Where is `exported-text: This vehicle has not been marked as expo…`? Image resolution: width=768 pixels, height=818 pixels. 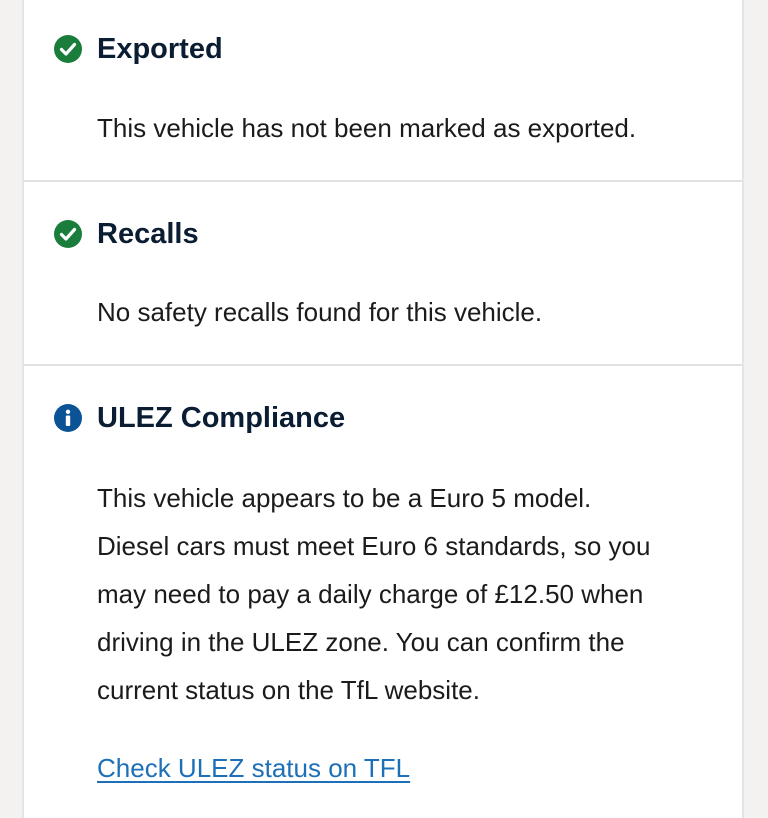 exported-text: This vehicle has not been marked as expo… is located at coordinates (367, 128).